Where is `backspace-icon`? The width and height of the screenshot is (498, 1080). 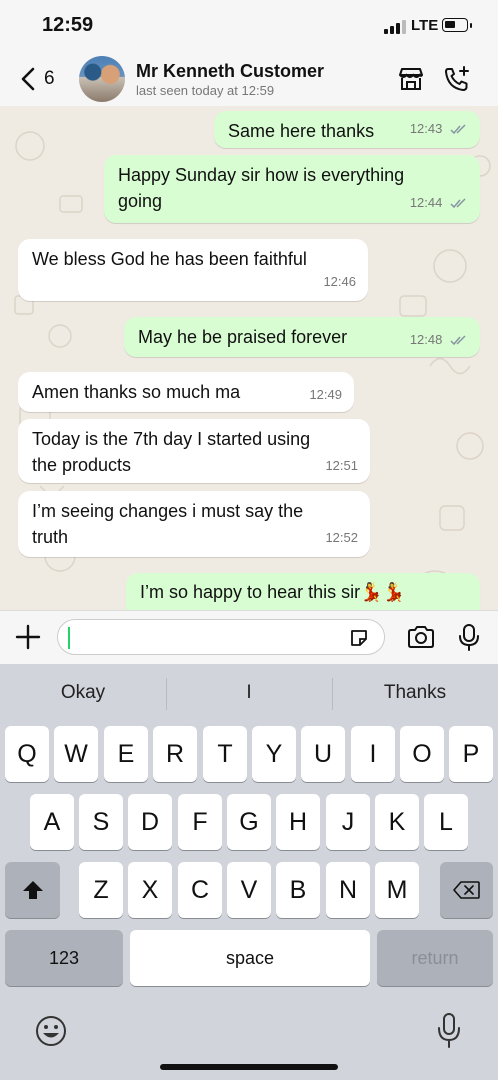
backspace-icon is located at coordinates (466, 890).